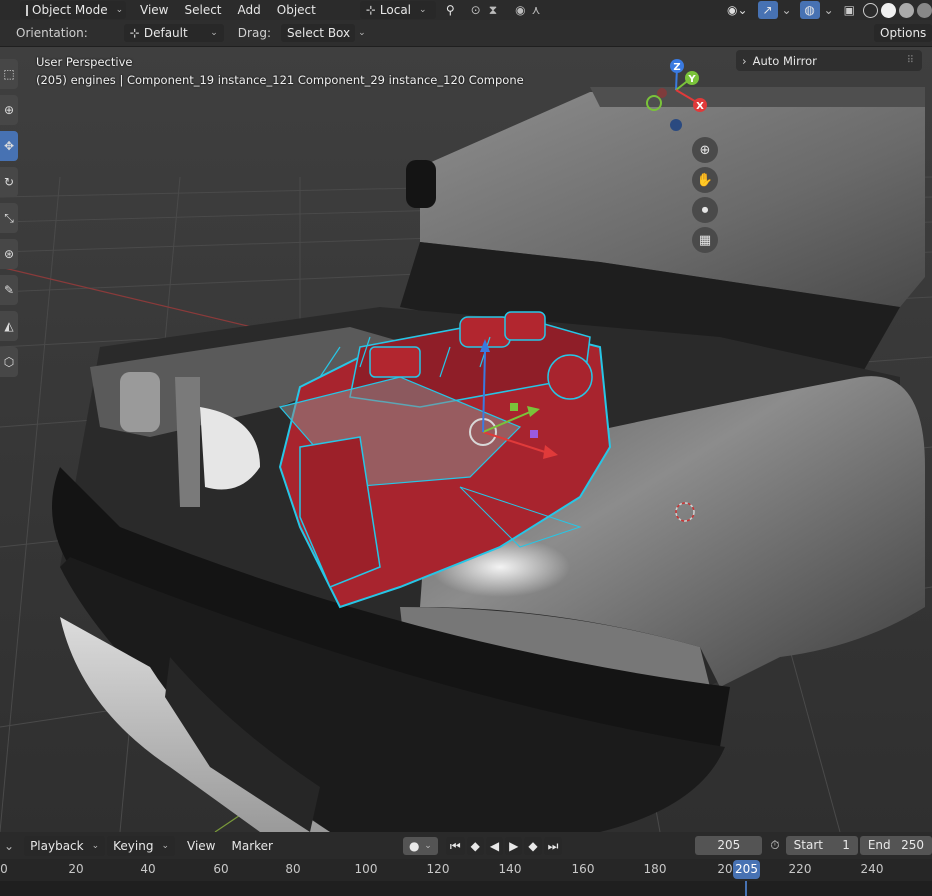  I want to click on keying-menu: Keying ⌄, so click(141, 845).